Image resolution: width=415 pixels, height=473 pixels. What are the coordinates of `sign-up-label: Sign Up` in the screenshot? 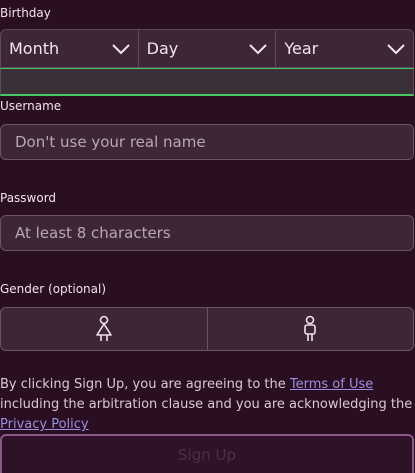 It's located at (207, 455).